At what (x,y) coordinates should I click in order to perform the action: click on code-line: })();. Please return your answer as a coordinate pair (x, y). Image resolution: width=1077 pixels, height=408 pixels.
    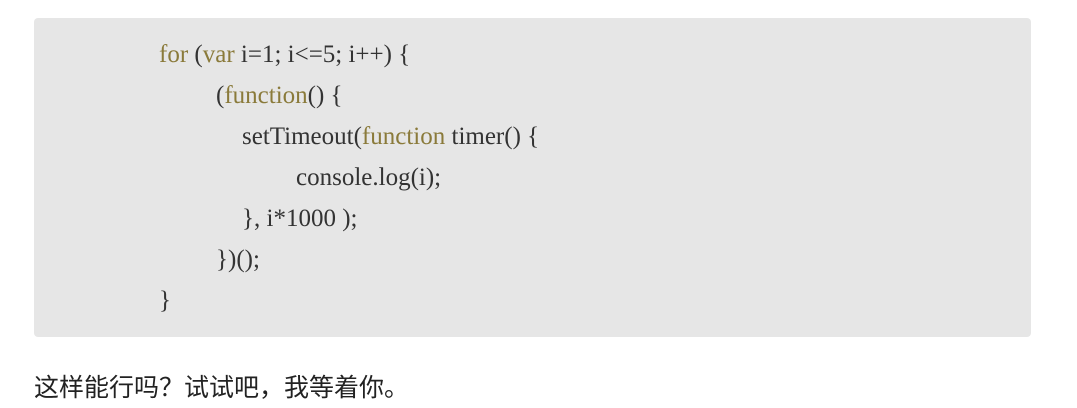
    Looking at the image, I should click on (238, 260).